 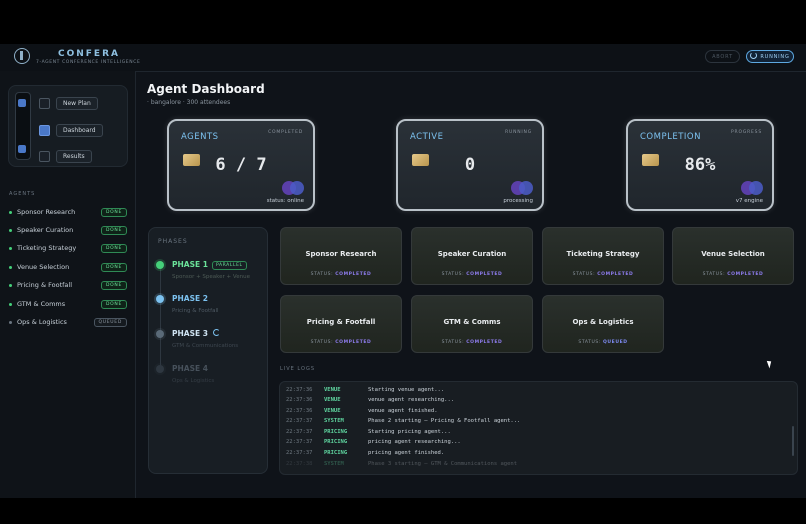 I want to click on stat-card-completion: COMPLETION PROGRESS 86% v7 engine, so click(x=700, y=165).